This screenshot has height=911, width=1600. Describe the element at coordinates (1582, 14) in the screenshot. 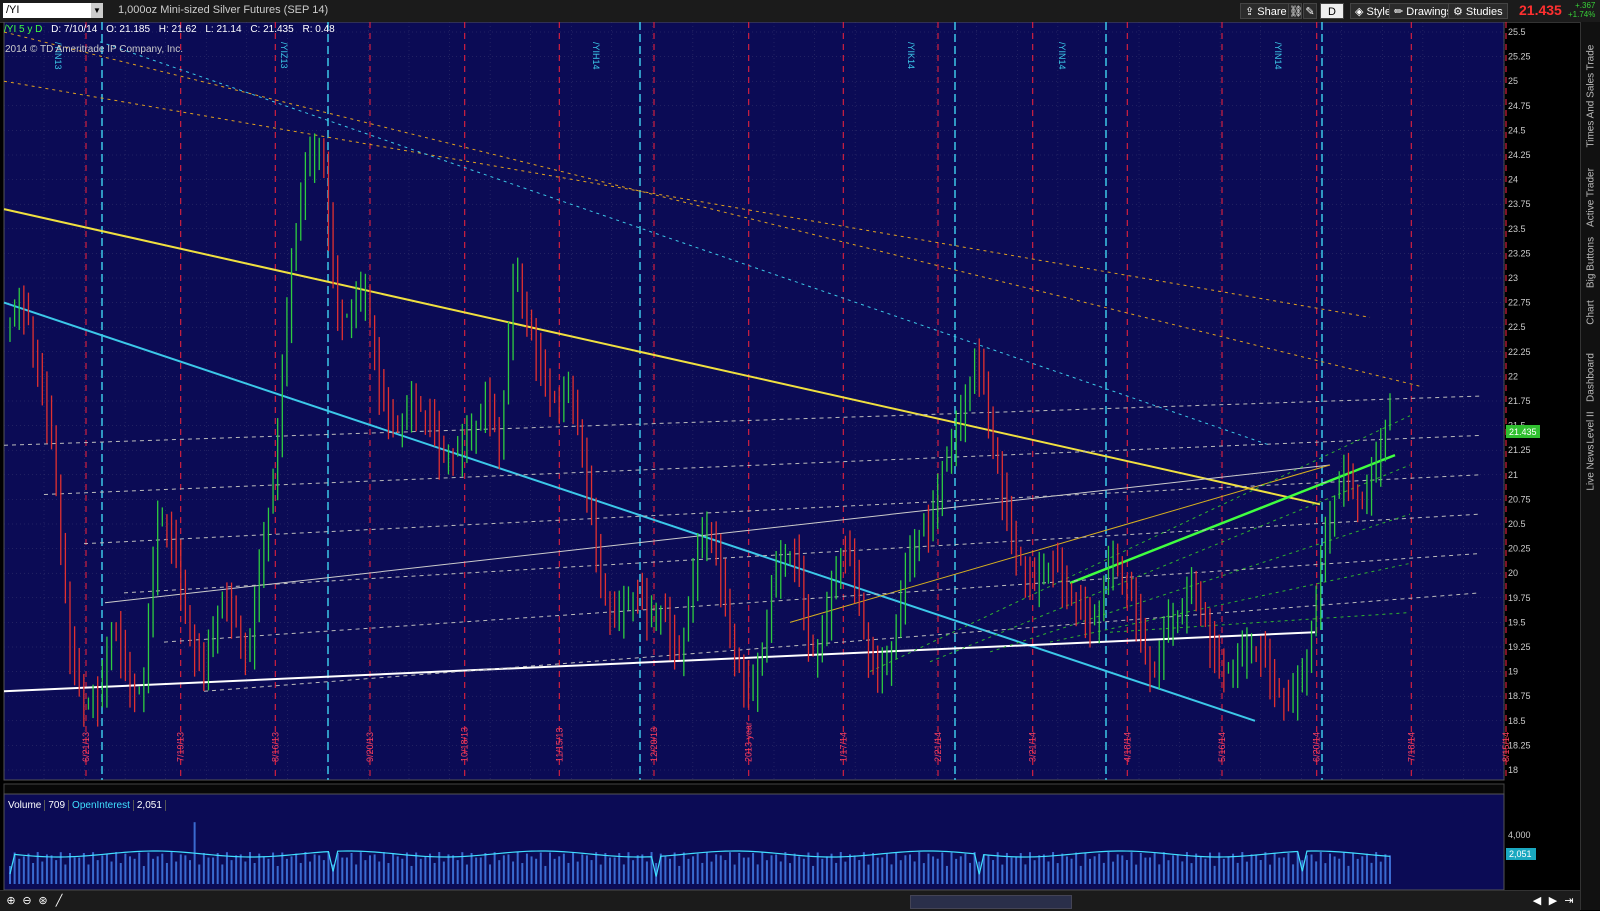

I see `change-pct: +1.74%` at that location.